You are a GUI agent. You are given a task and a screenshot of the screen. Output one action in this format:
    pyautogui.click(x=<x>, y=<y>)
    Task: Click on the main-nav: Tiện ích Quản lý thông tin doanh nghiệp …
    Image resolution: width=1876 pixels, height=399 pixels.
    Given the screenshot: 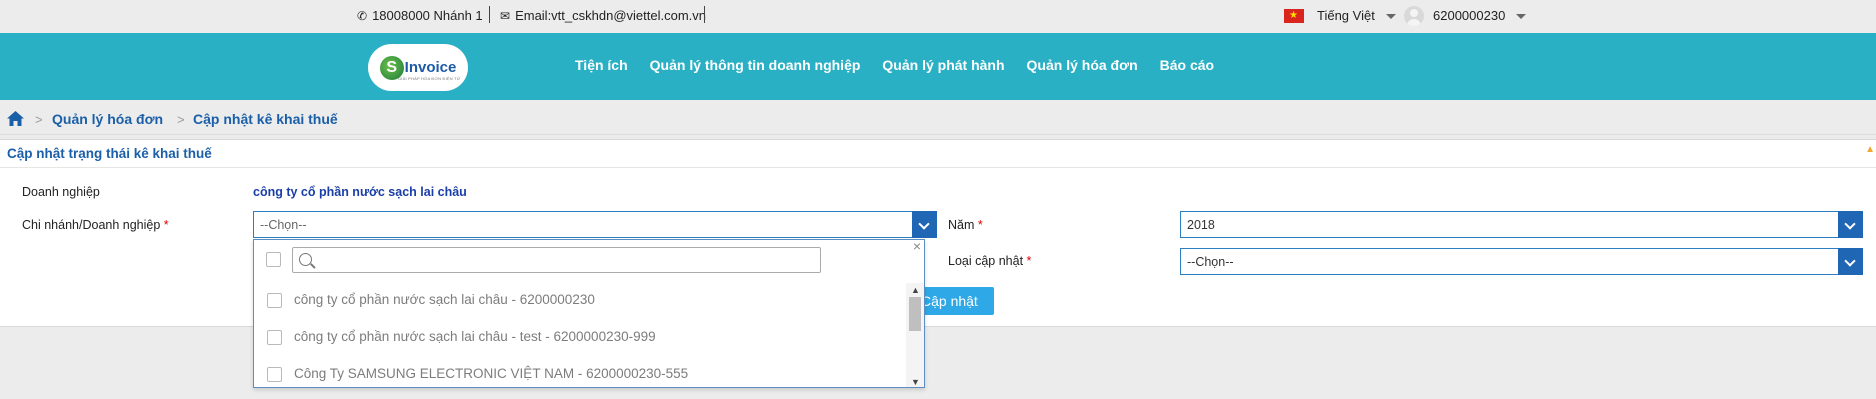 What is the action you would take?
    pyautogui.click(x=905, y=67)
    